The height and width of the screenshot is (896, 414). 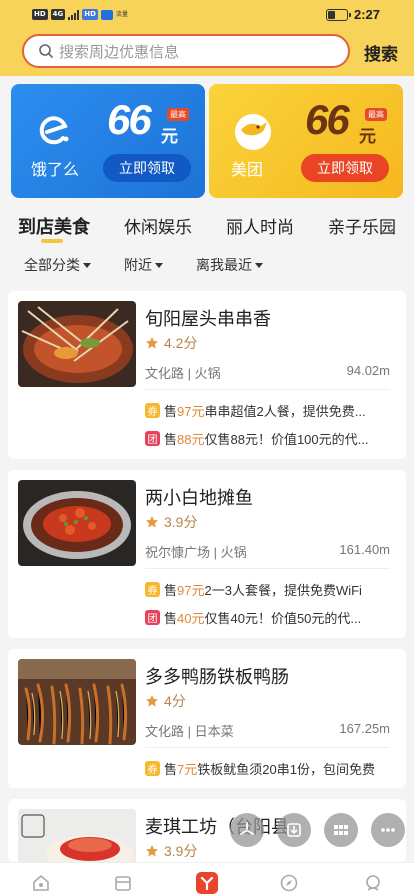 What do you see at coordinates (338, 14) in the screenshot?
I see `battery-icon` at bounding box center [338, 14].